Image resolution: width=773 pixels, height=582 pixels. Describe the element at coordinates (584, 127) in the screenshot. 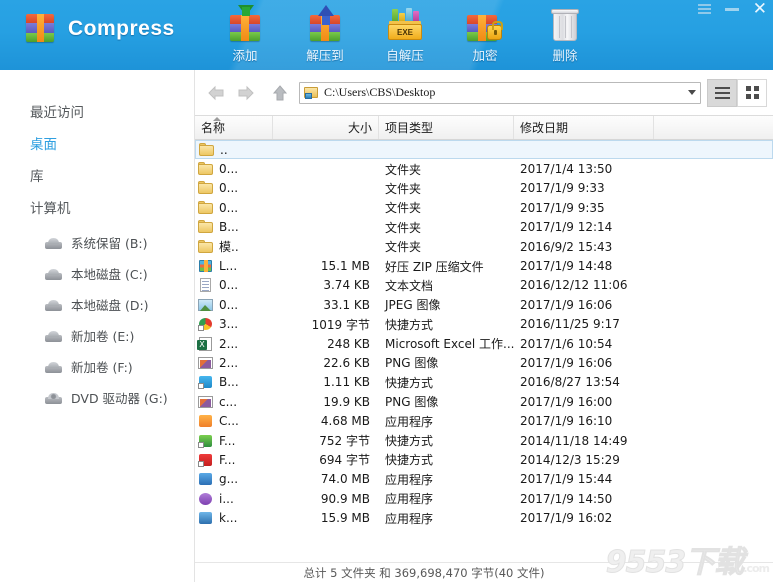

I see `column-header-date: 修改日期` at that location.